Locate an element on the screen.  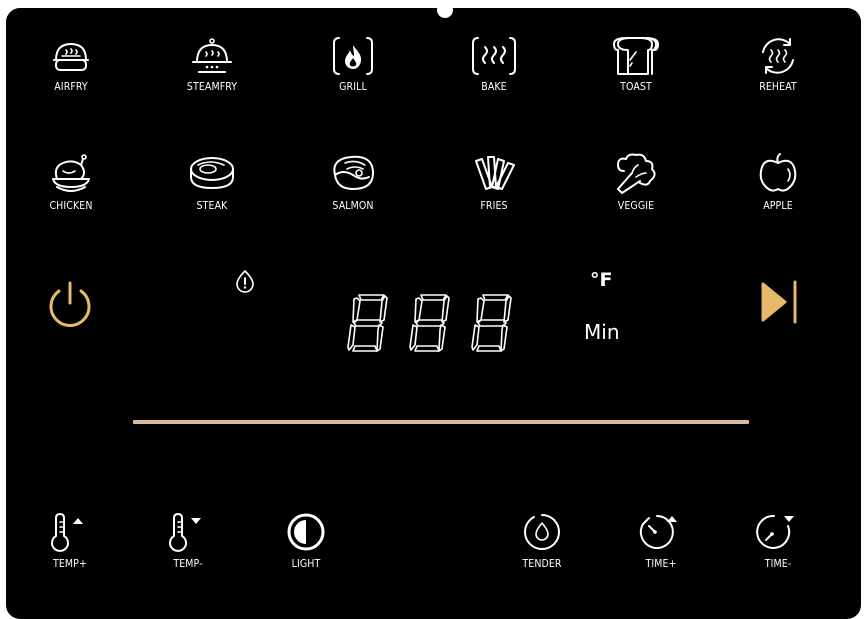
fries-icon is located at coordinates (495, 173).